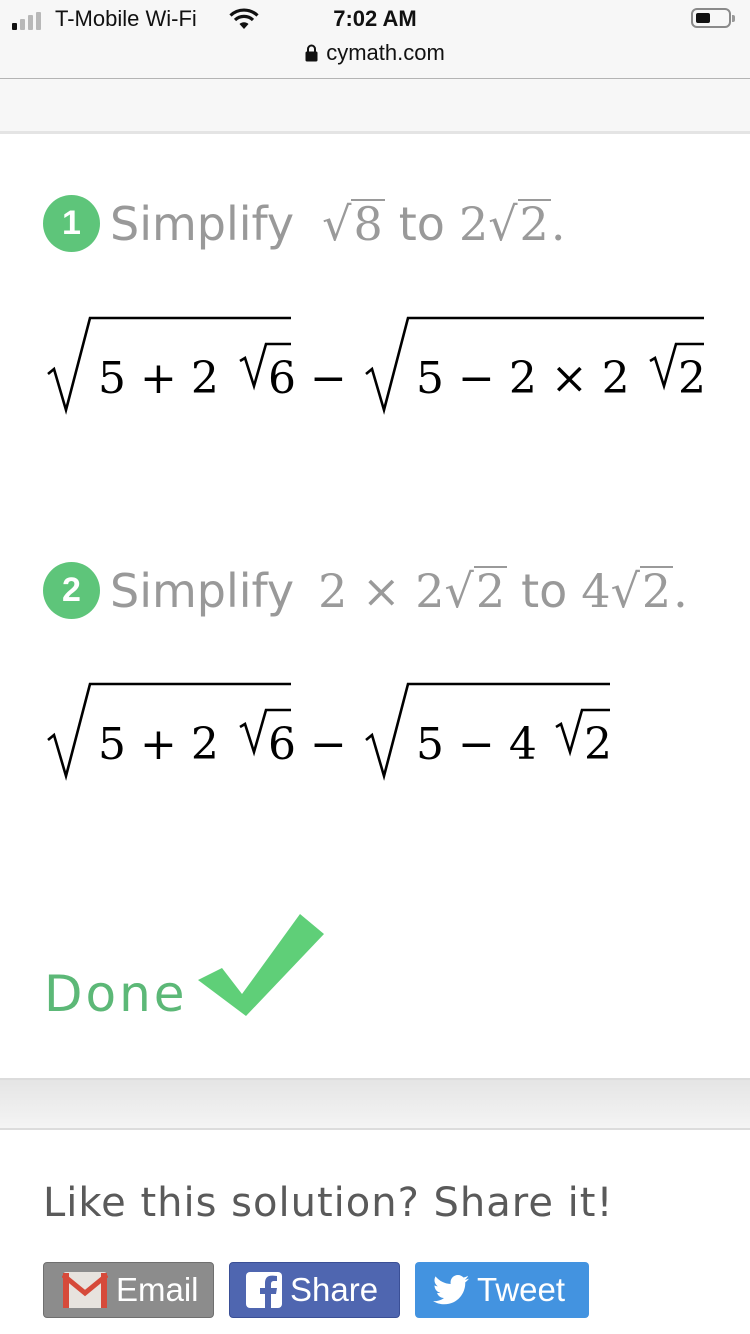 The height and width of the screenshot is (1334, 750). I want to click on url-text: cymath.com, so click(385, 52).